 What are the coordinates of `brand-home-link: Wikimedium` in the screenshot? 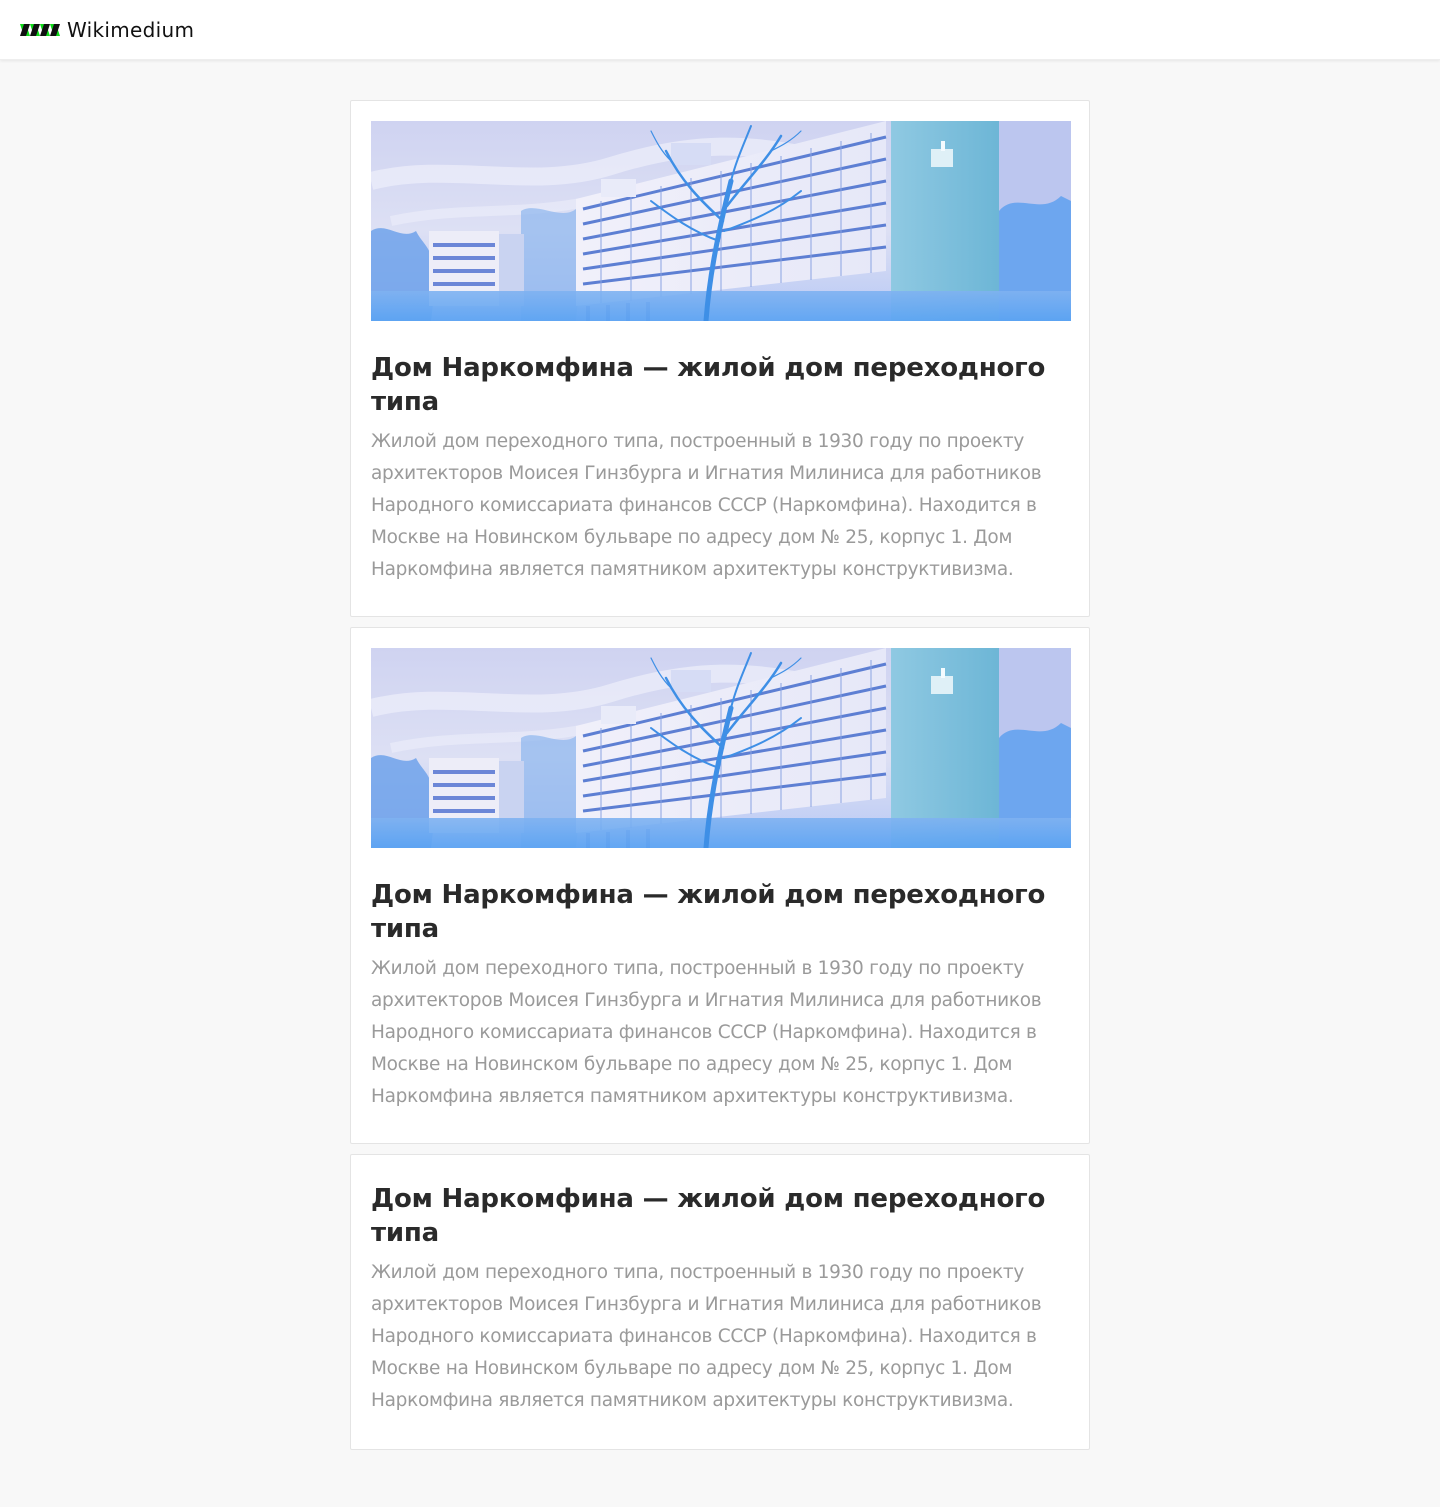 It's located at (107, 30).